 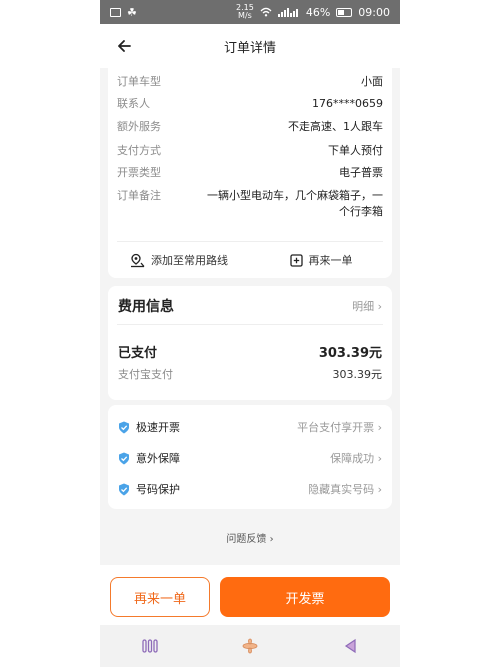 What do you see at coordinates (115, 12) in the screenshot?
I see `gallery-notification-icon` at bounding box center [115, 12].